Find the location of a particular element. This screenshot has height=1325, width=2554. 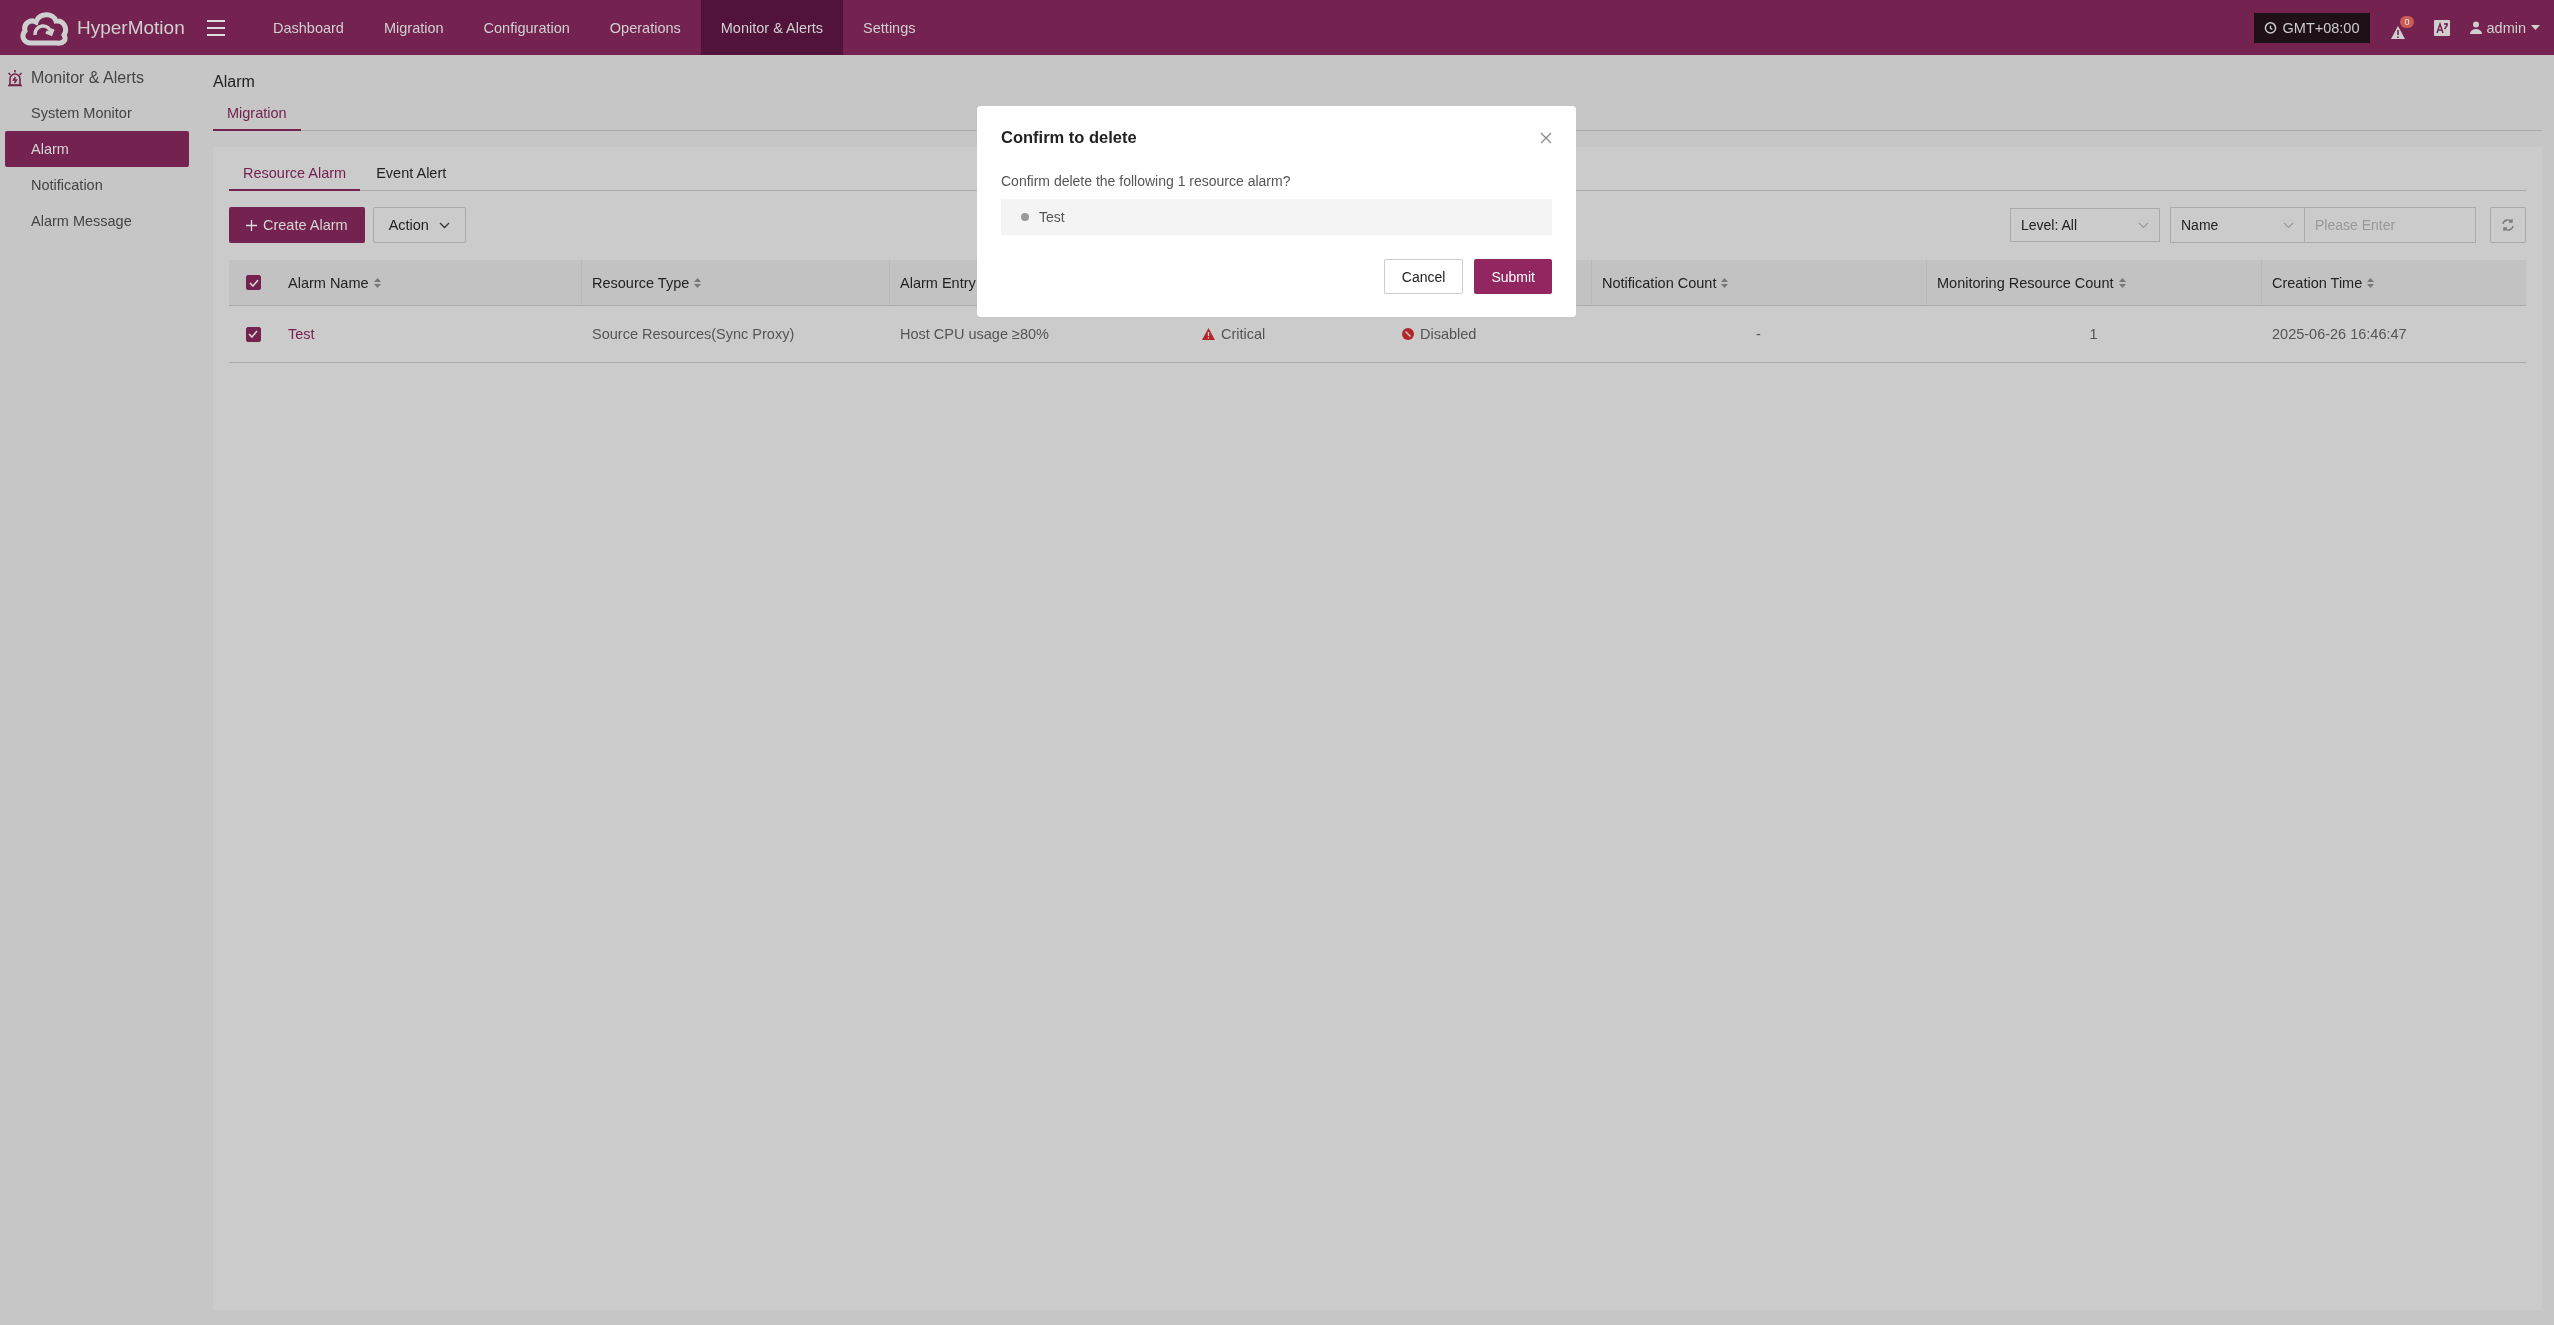

table-cell: 1 is located at coordinates (2093, 334).